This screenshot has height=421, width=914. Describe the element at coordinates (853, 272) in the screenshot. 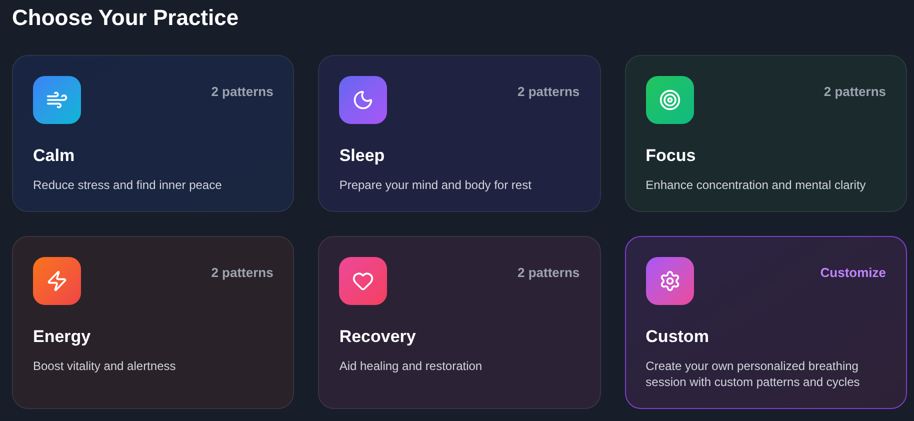

I see `customize-link: Customize` at that location.